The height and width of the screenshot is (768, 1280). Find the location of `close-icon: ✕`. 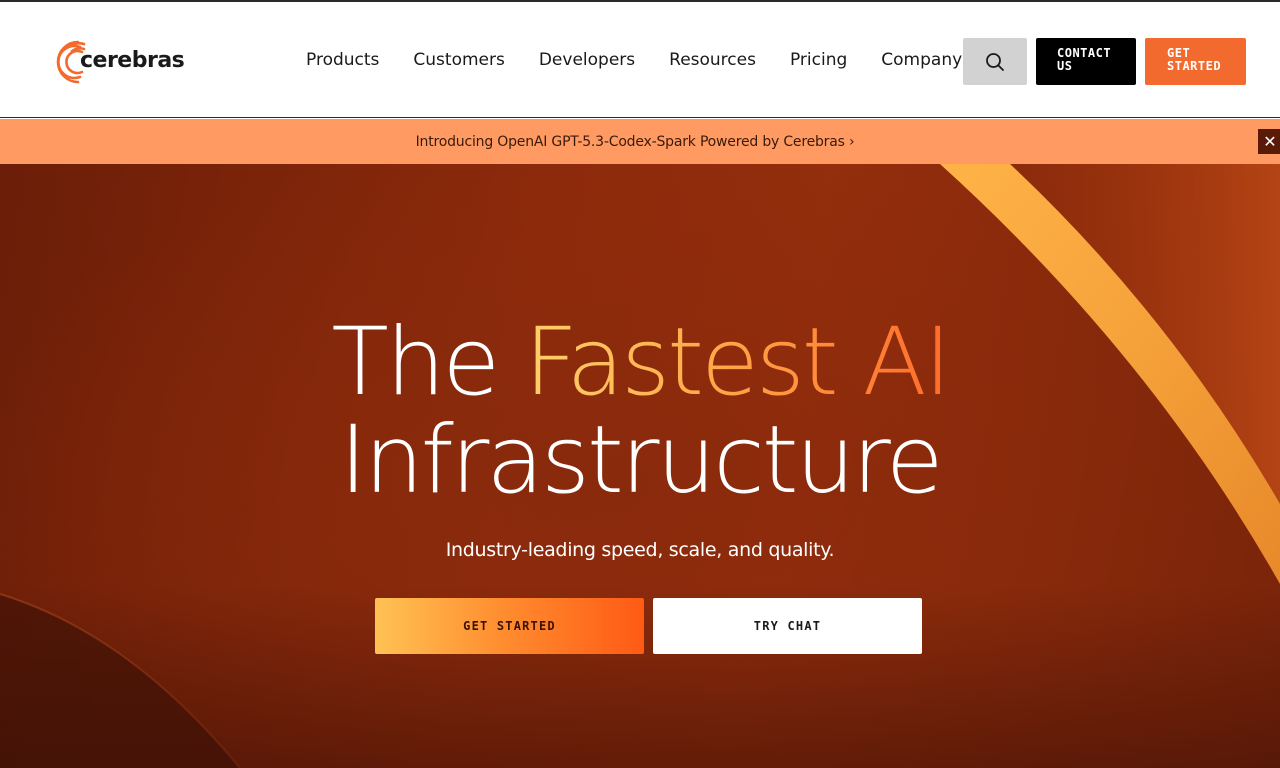

close-icon: ✕ is located at coordinates (1269, 141).